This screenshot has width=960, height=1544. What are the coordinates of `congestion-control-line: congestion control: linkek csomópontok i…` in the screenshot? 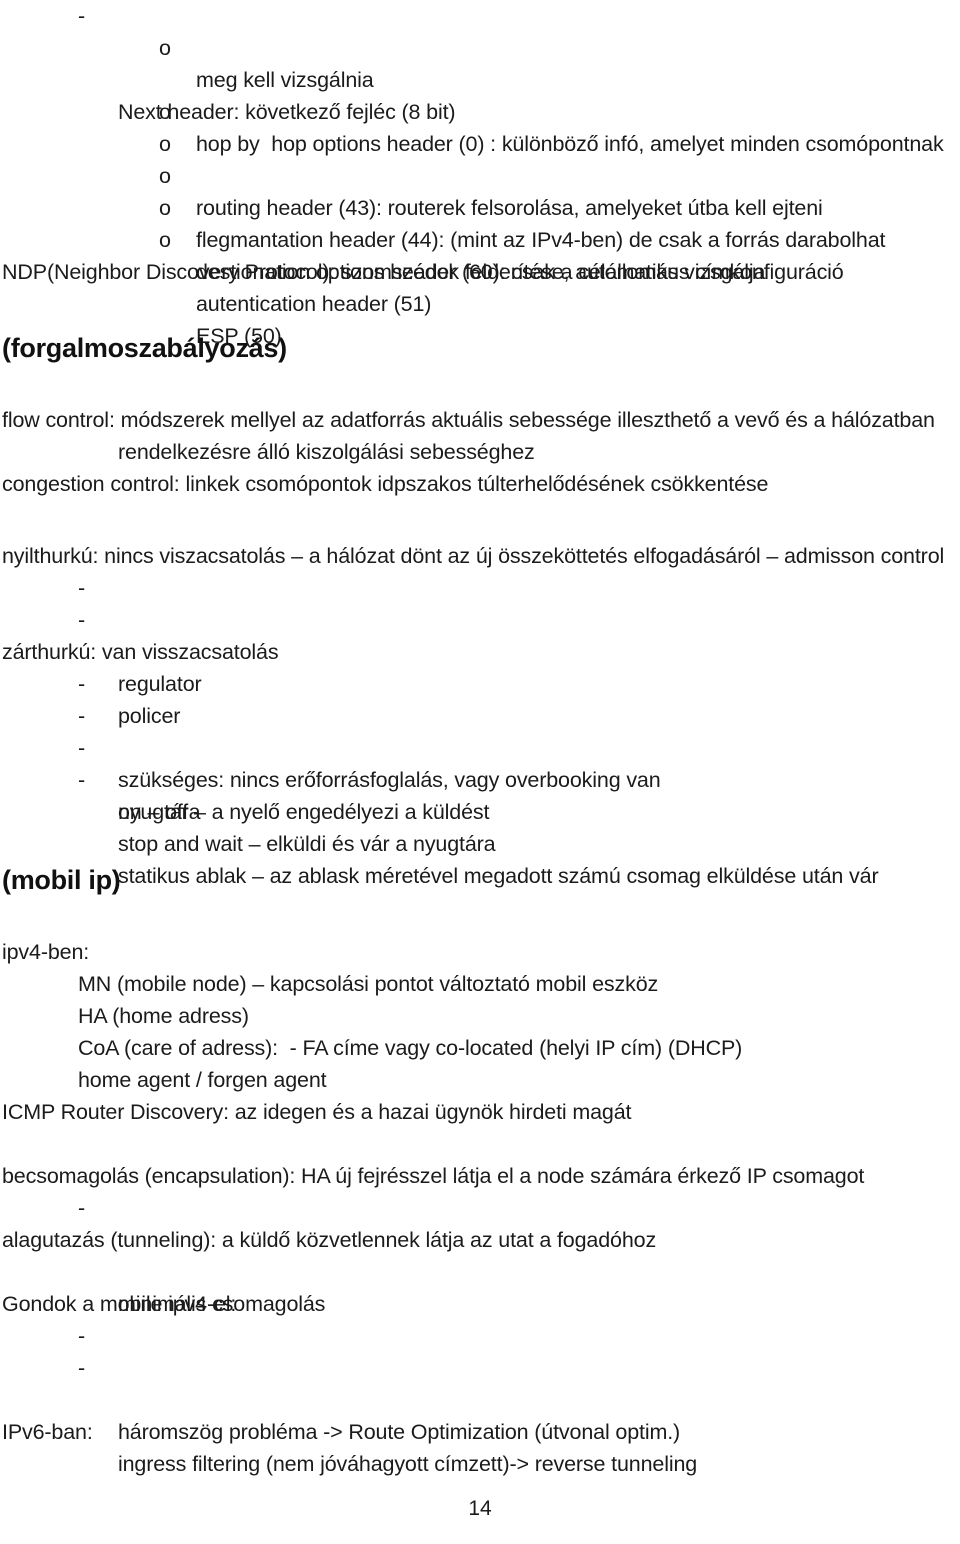 It's located at (385, 484).